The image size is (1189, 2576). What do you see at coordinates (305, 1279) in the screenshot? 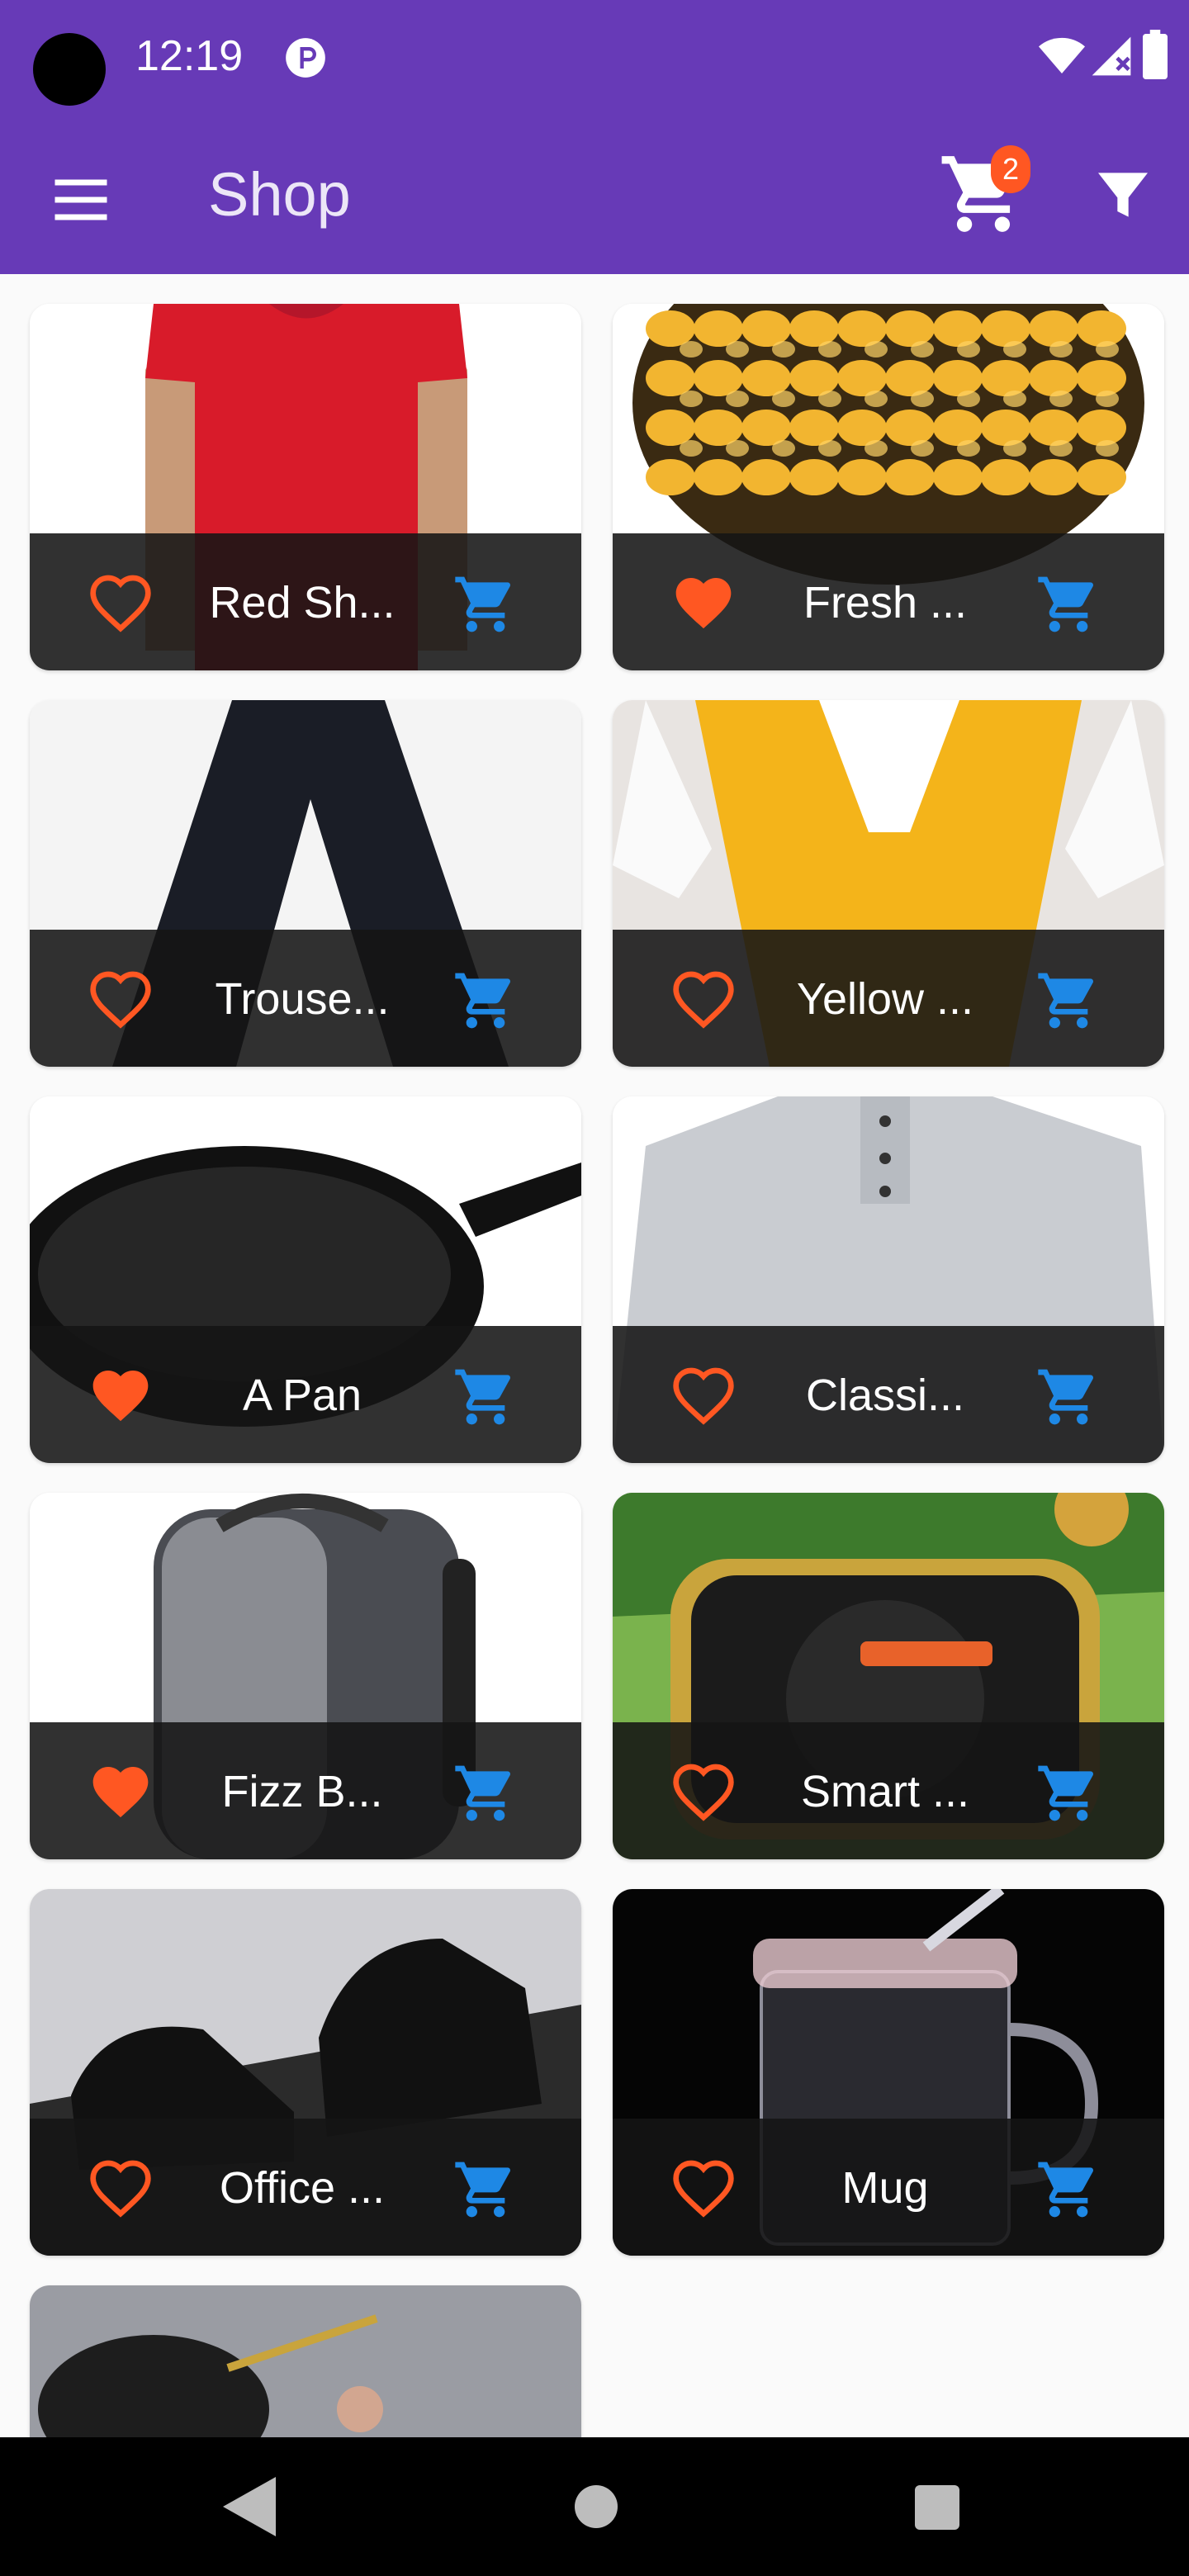
I see `product-card: A Pan` at bounding box center [305, 1279].